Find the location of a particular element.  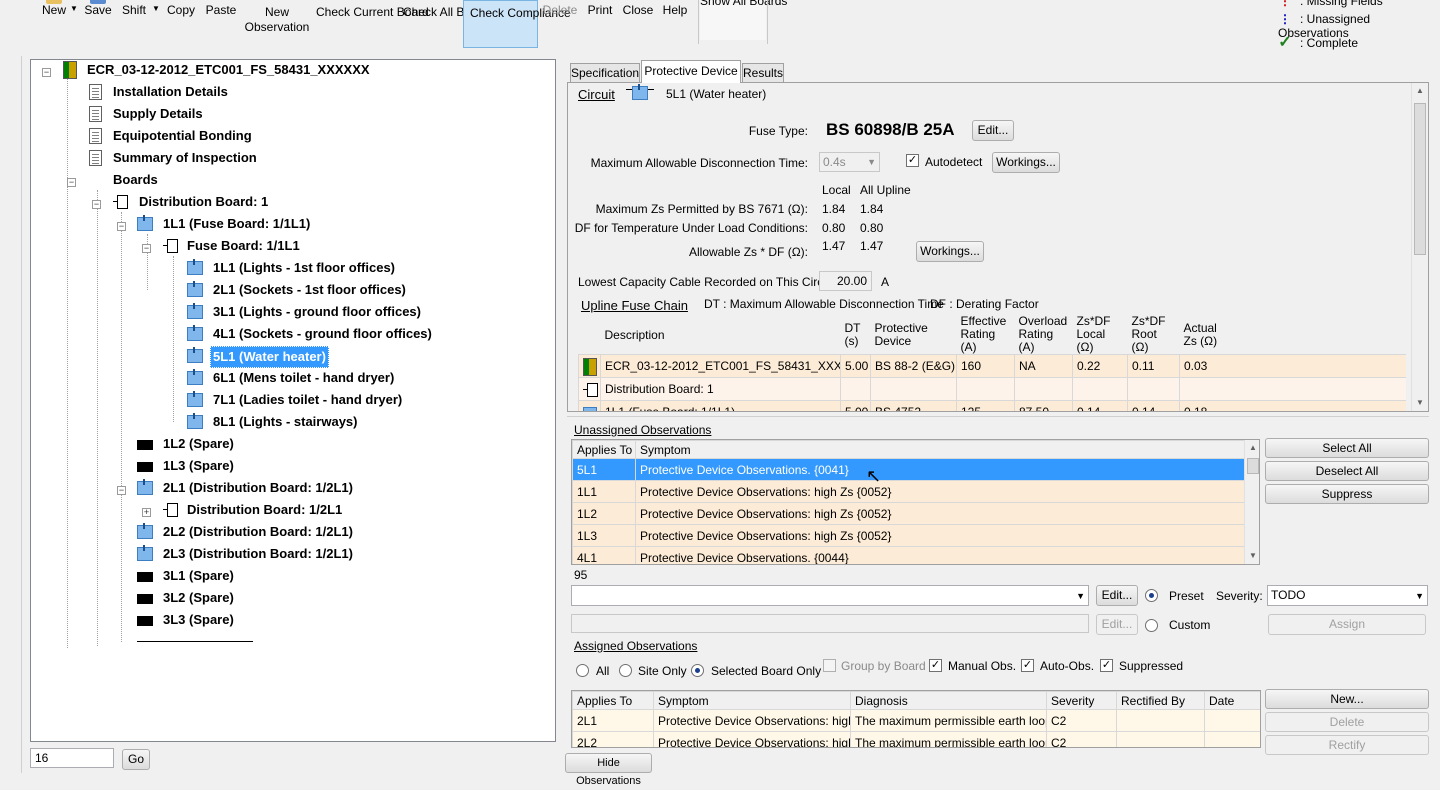

header-date: Date is located at coordinates (1232, 700).